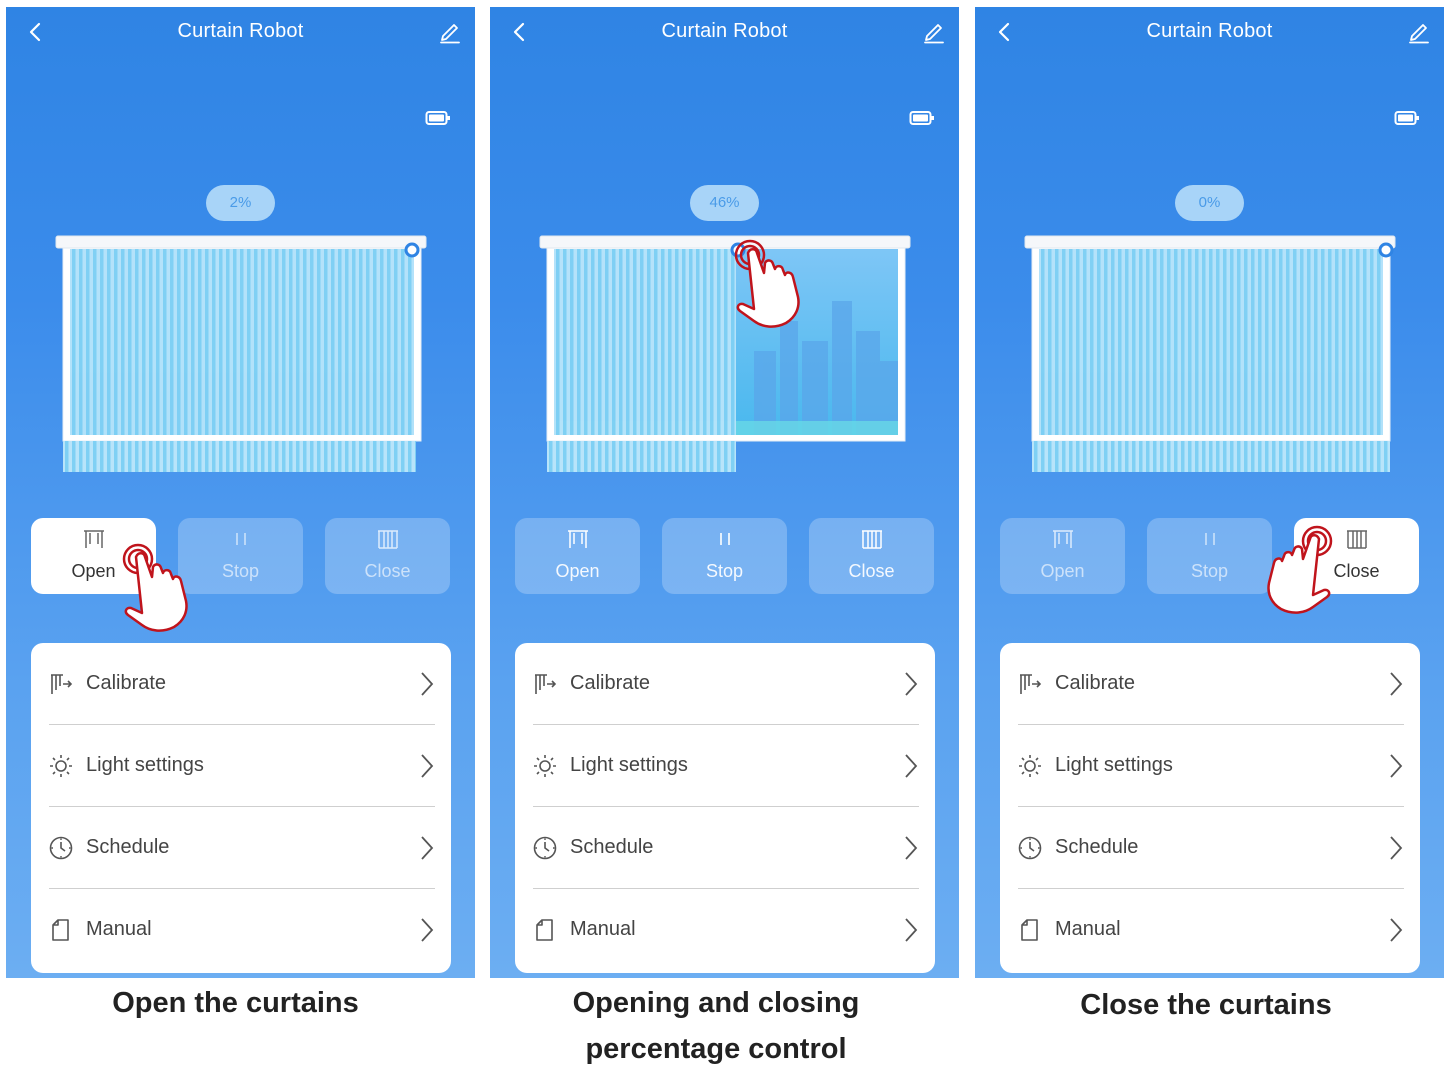 This screenshot has width=1452, height=1072. I want to click on caption-percent-line2: percentage control, so click(716, 1049).